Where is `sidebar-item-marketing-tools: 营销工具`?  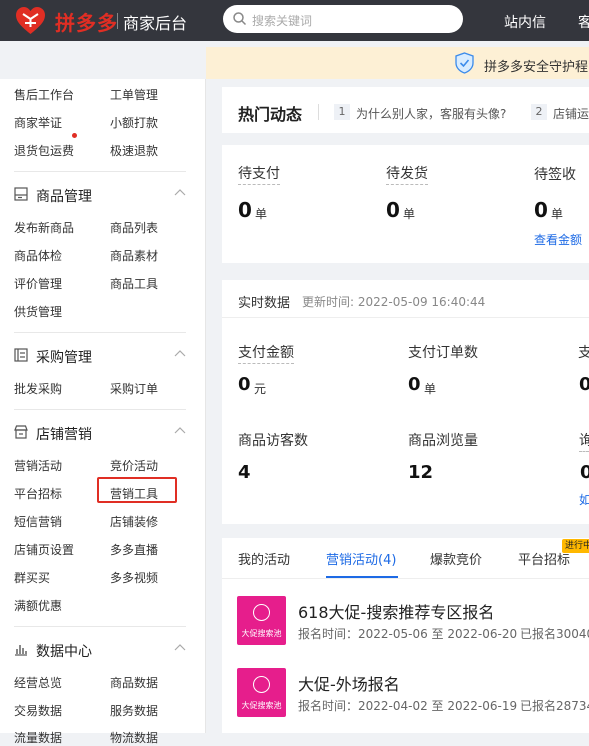
sidebar-item-marketing-tools: 营销工具 is located at coordinates (134, 493).